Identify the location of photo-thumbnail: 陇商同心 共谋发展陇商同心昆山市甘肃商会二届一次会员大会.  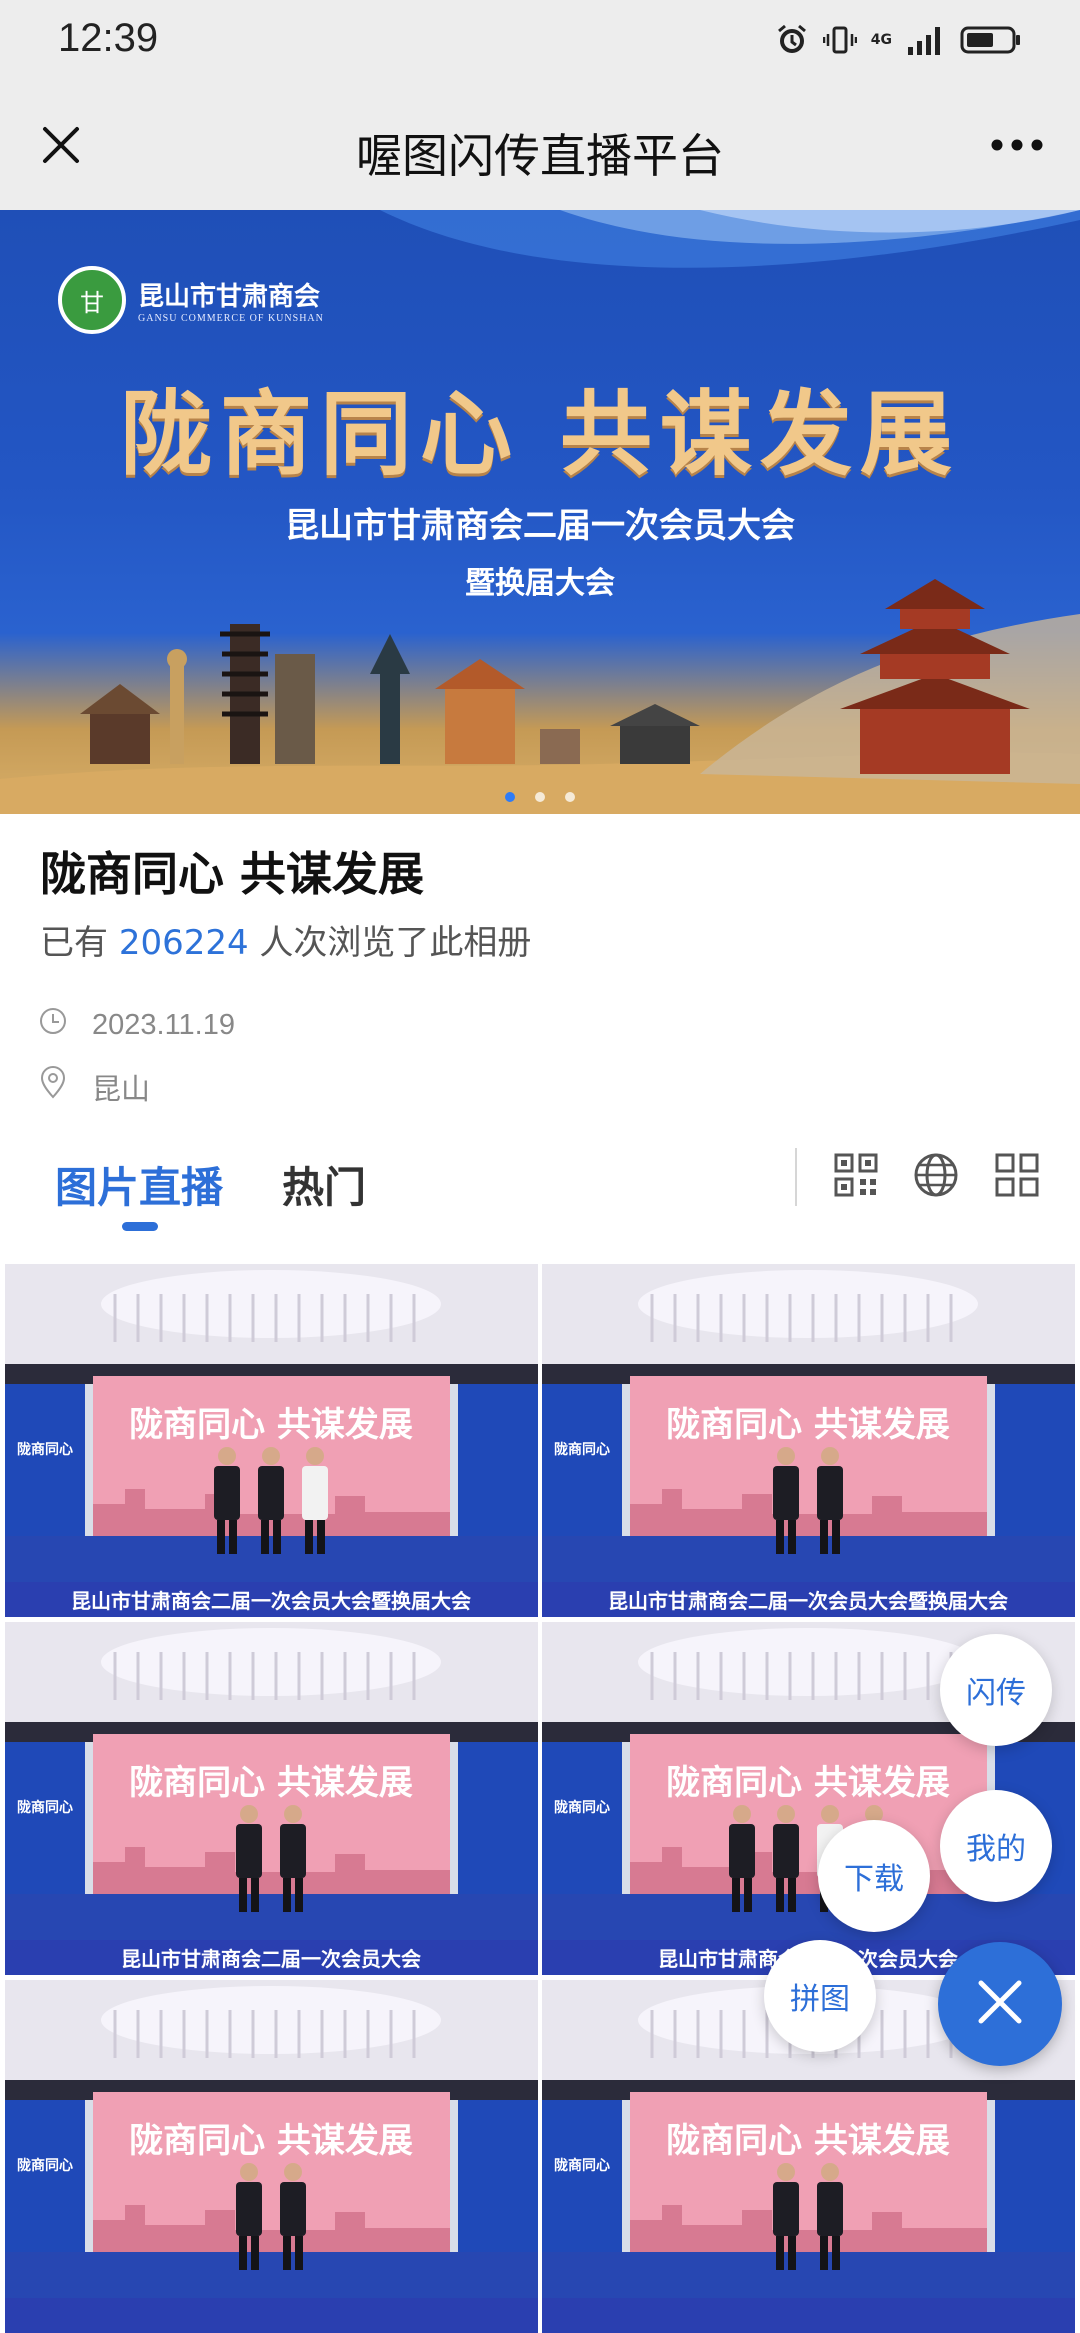
(271, 1798).